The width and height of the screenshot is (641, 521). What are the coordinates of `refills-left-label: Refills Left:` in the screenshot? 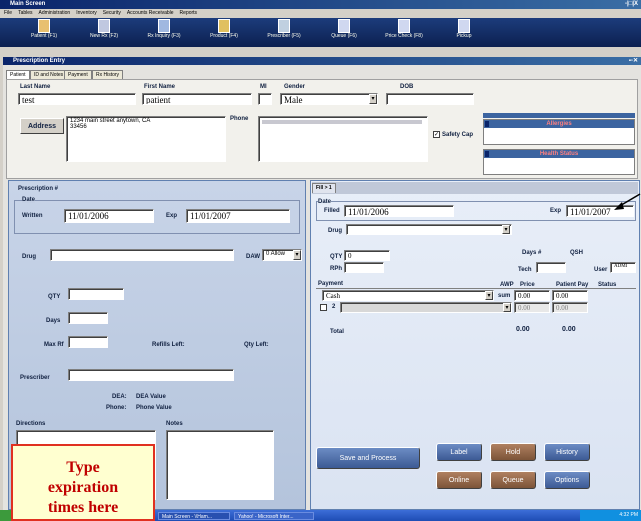 It's located at (168, 345).